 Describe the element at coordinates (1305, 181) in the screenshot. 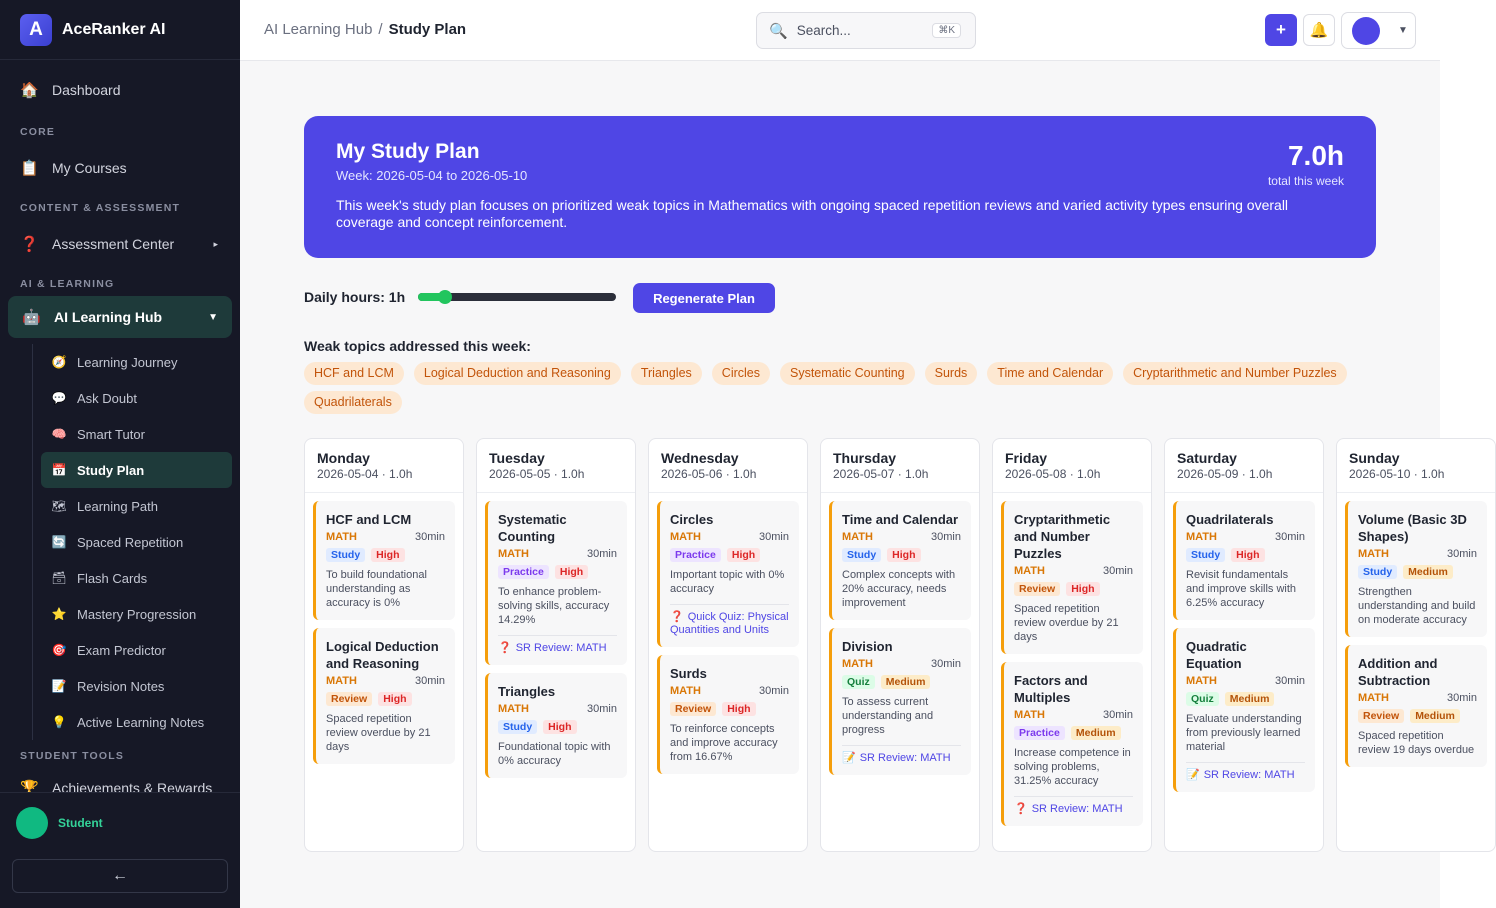

I see `total-hours-label: total this week` at that location.